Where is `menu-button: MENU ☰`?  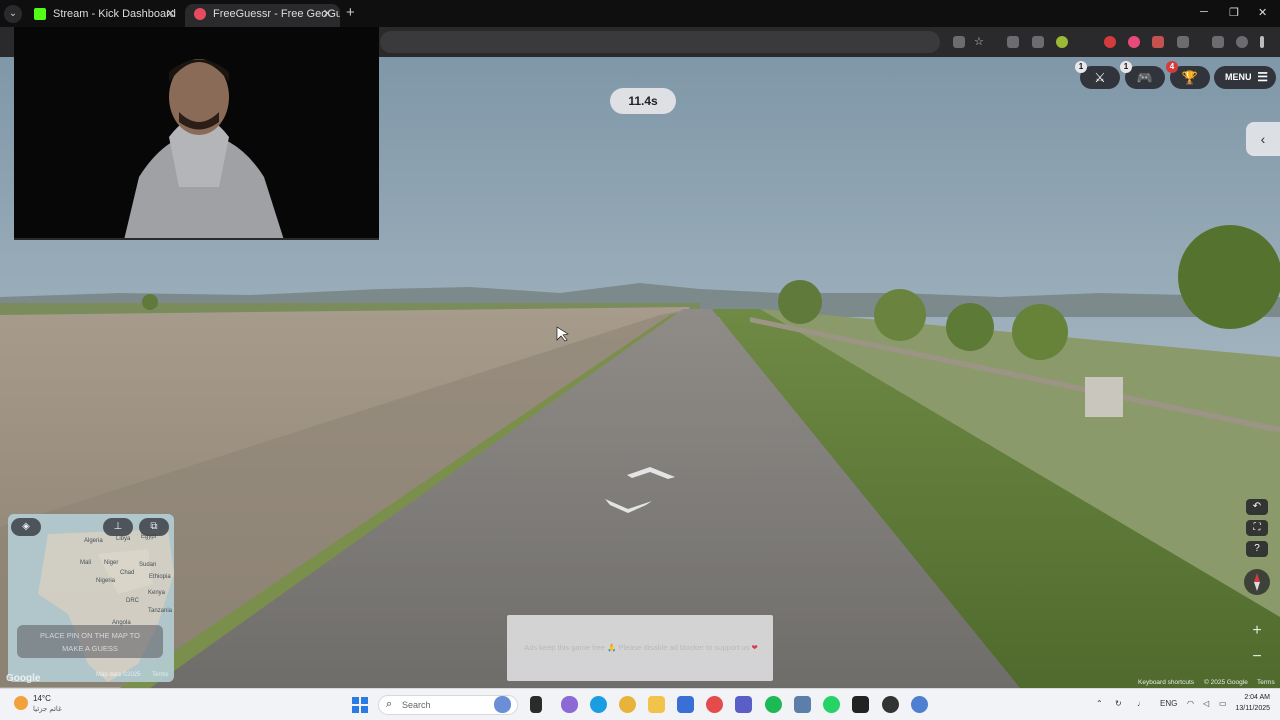 menu-button: MENU ☰ is located at coordinates (1245, 77).